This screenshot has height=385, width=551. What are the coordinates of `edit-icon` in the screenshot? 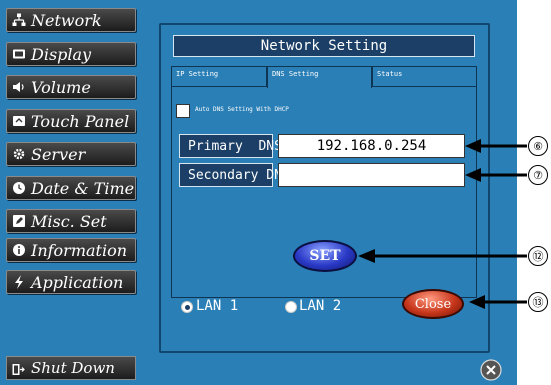 It's located at (19, 221).